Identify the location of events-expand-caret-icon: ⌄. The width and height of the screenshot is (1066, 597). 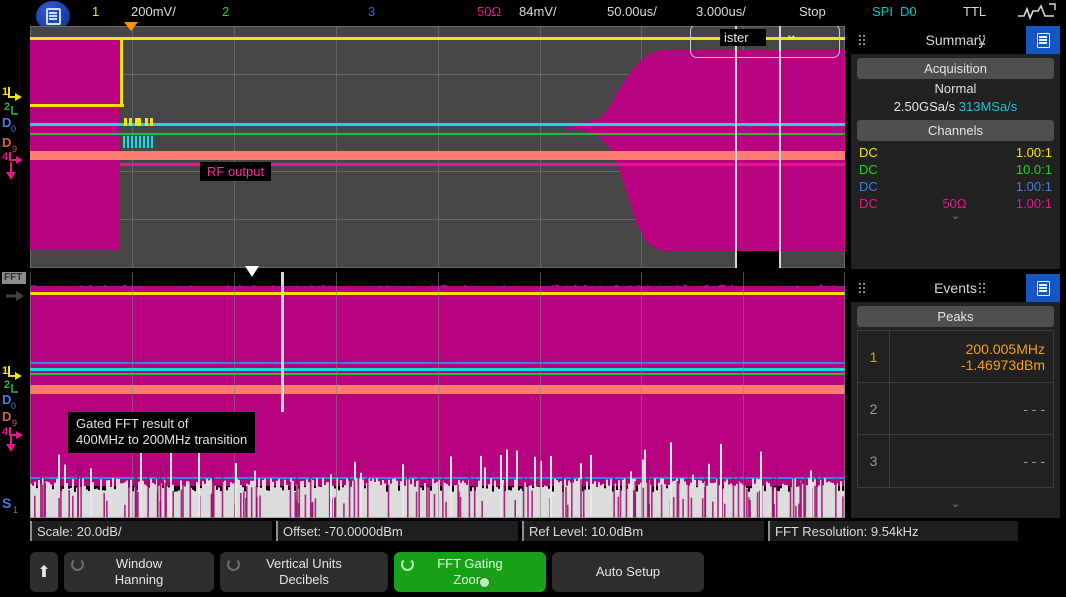
(955, 504).